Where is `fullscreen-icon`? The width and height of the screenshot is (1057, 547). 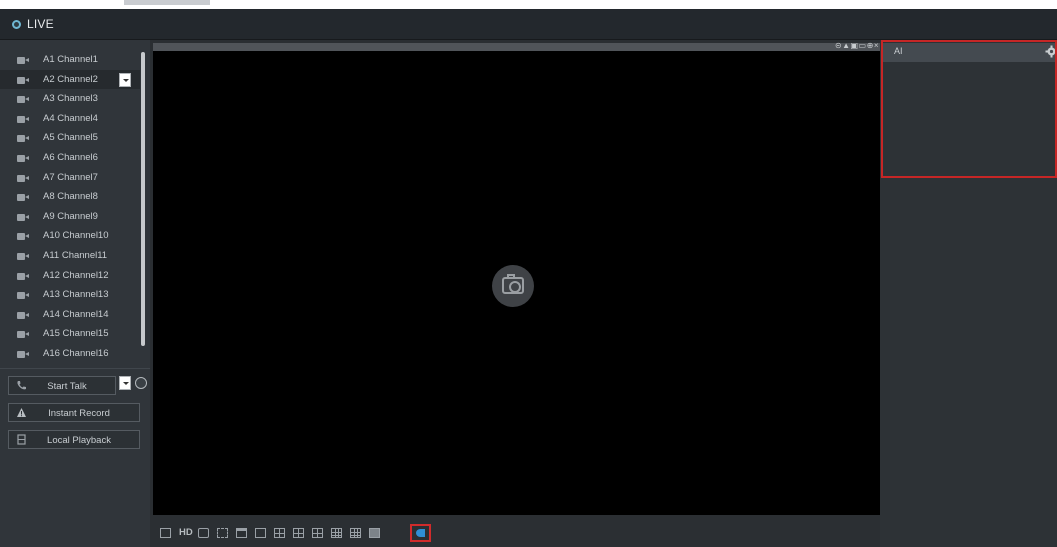
fullscreen-icon is located at coordinates (222, 533).